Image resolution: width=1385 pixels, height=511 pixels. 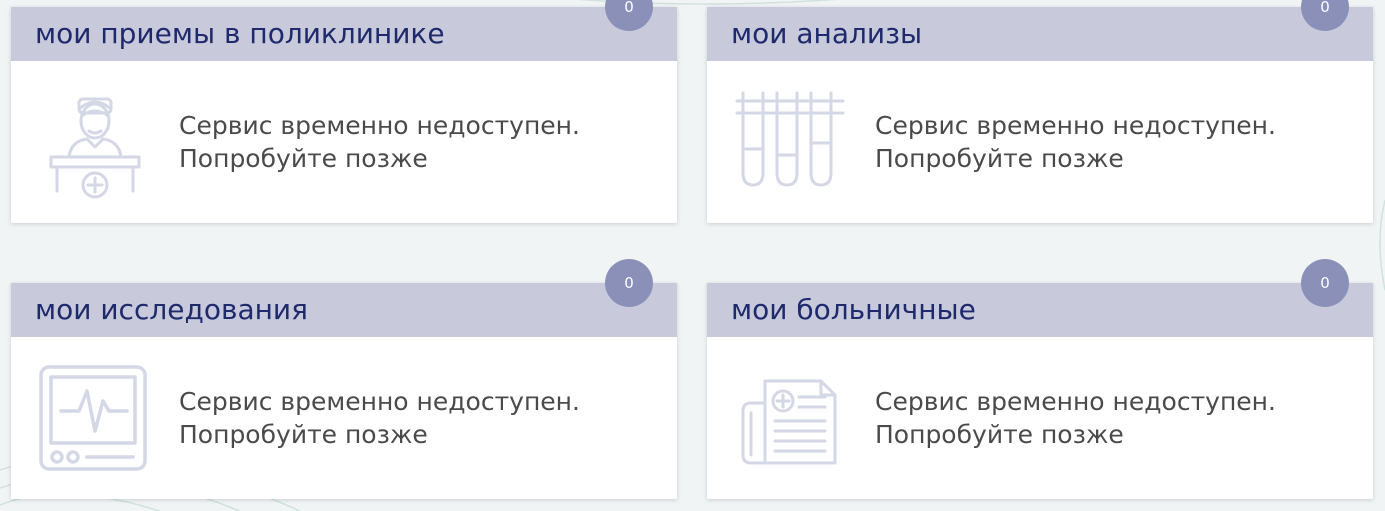 What do you see at coordinates (827, 33) in the screenshot?
I see `card-title: мои анализы` at bounding box center [827, 33].